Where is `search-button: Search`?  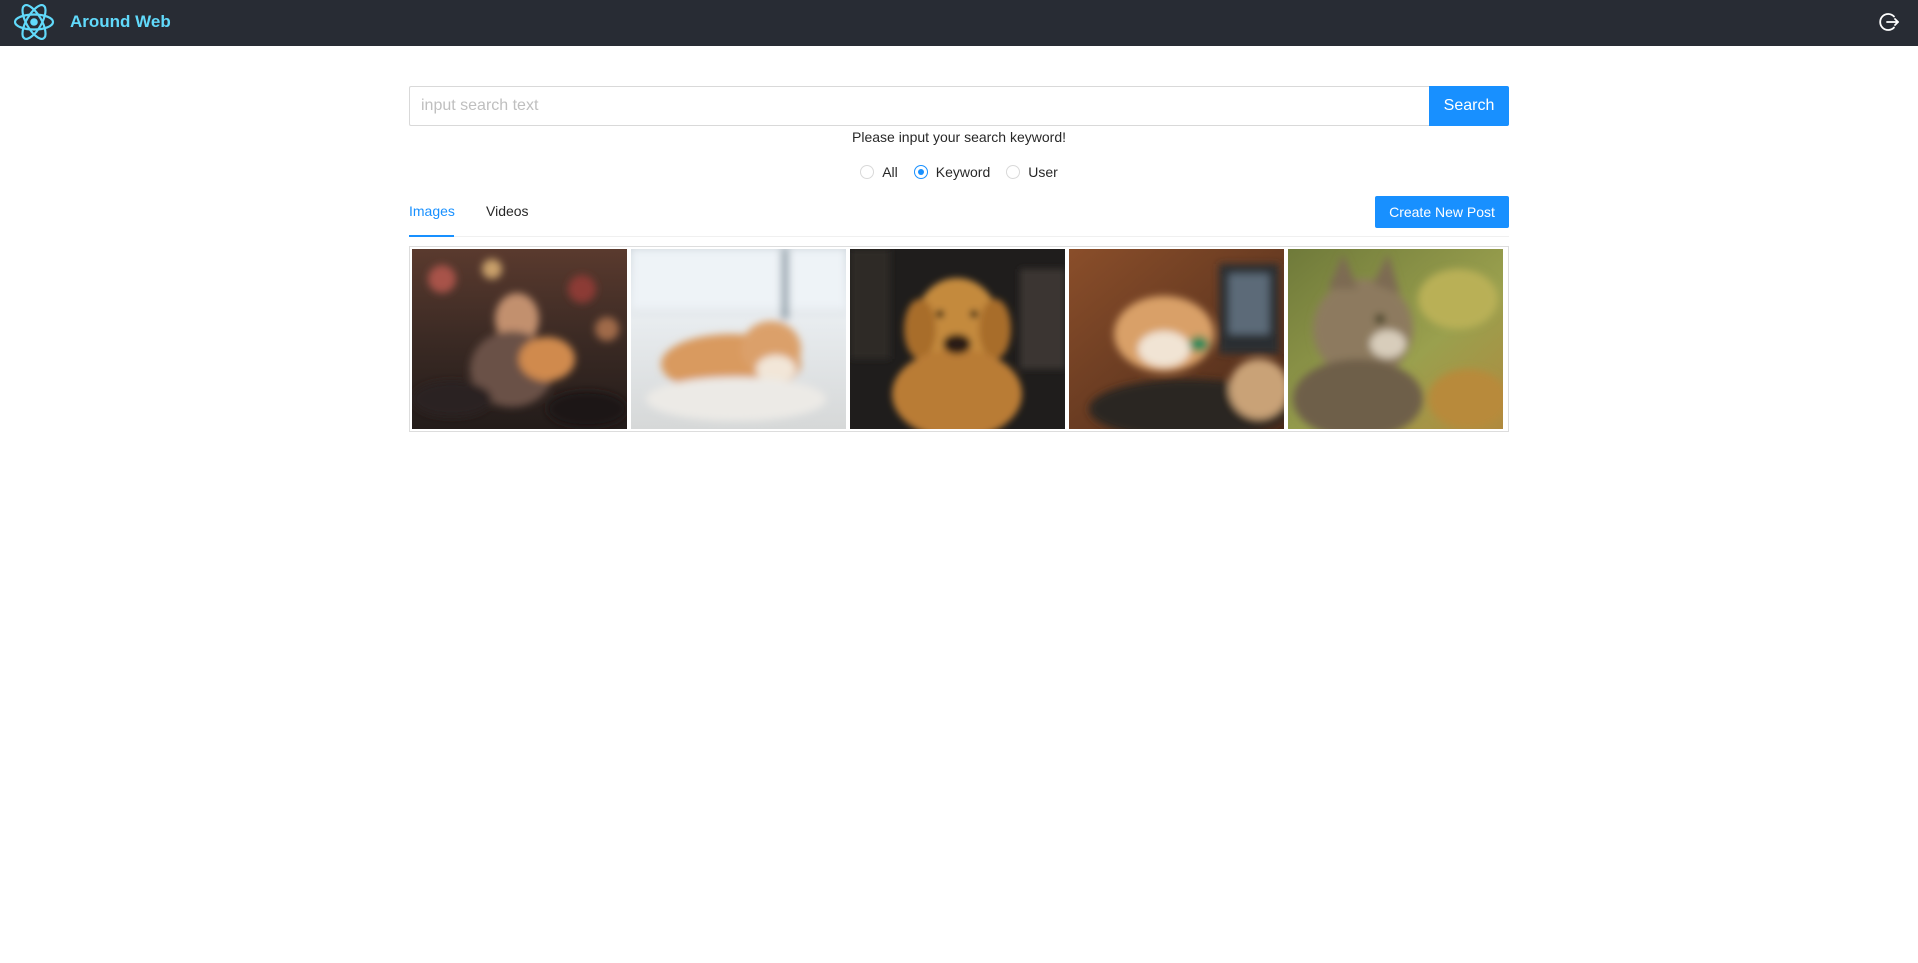 search-button: Search is located at coordinates (1469, 106).